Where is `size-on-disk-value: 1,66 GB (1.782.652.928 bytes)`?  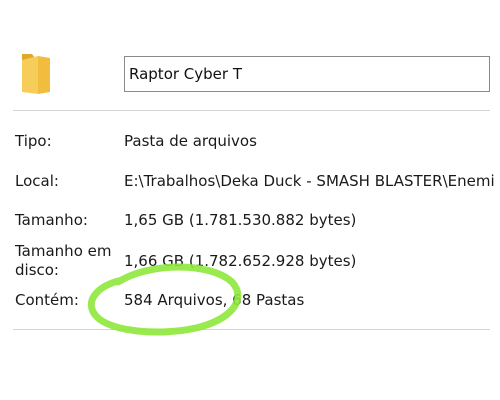
size-on-disk-value: 1,66 GB (1.782.652.928 bytes) is located at coordinates (240, 261).